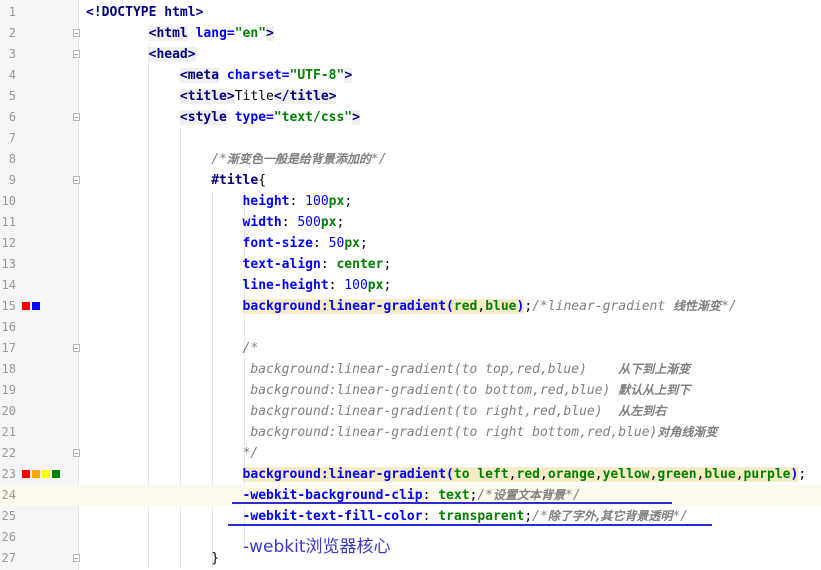 The height and width of the screenshot is (570, 821). Describe the element at coordinates (410, 96) in the screenshot. I see `code-line: 5 <title>Title</title>` at that location.